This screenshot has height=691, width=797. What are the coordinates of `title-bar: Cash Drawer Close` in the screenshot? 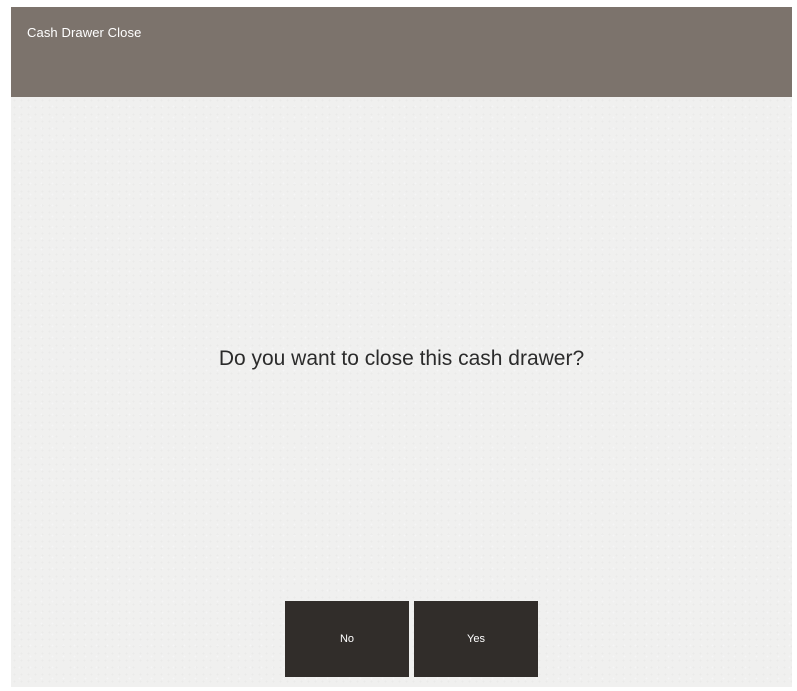 It's located at (401, 52).